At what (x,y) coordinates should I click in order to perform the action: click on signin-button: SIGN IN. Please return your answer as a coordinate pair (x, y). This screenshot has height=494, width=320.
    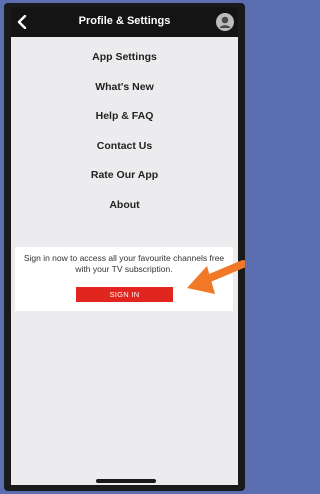
    Looking at the image, I should click on (124, 294).